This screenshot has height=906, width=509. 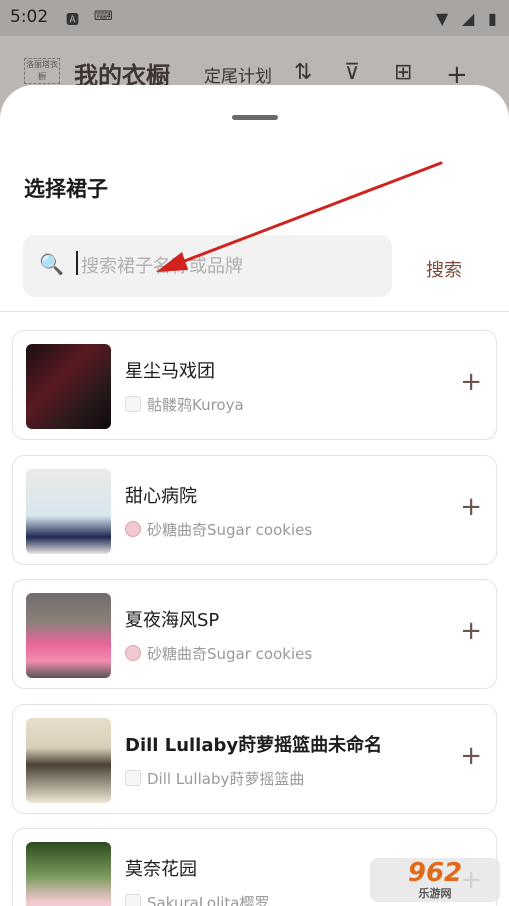 I want to click on watermark-text: 962, so click(x=435, y=873).